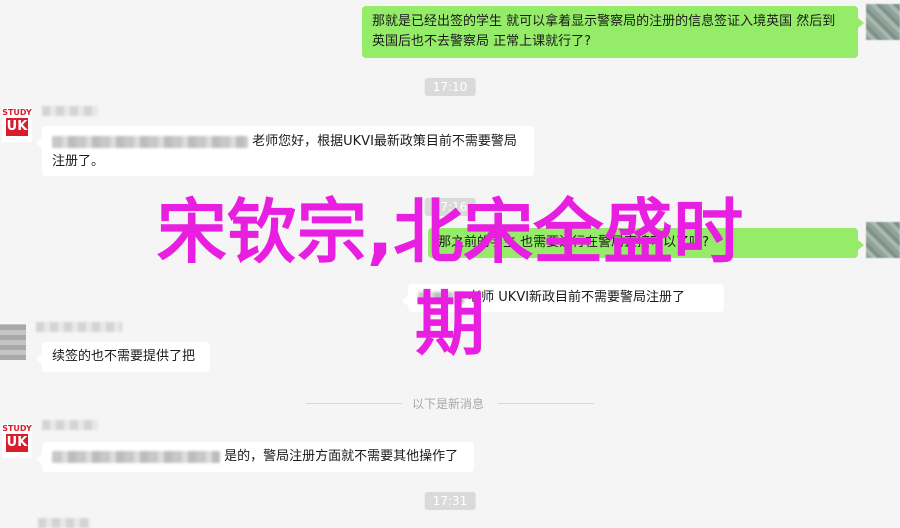  What do you see at coordinates (450, 232) in the screenshot?
I see `overlay-title-line1: 宋钦宗,北宋全盛时` at bounding box center [450, 232].